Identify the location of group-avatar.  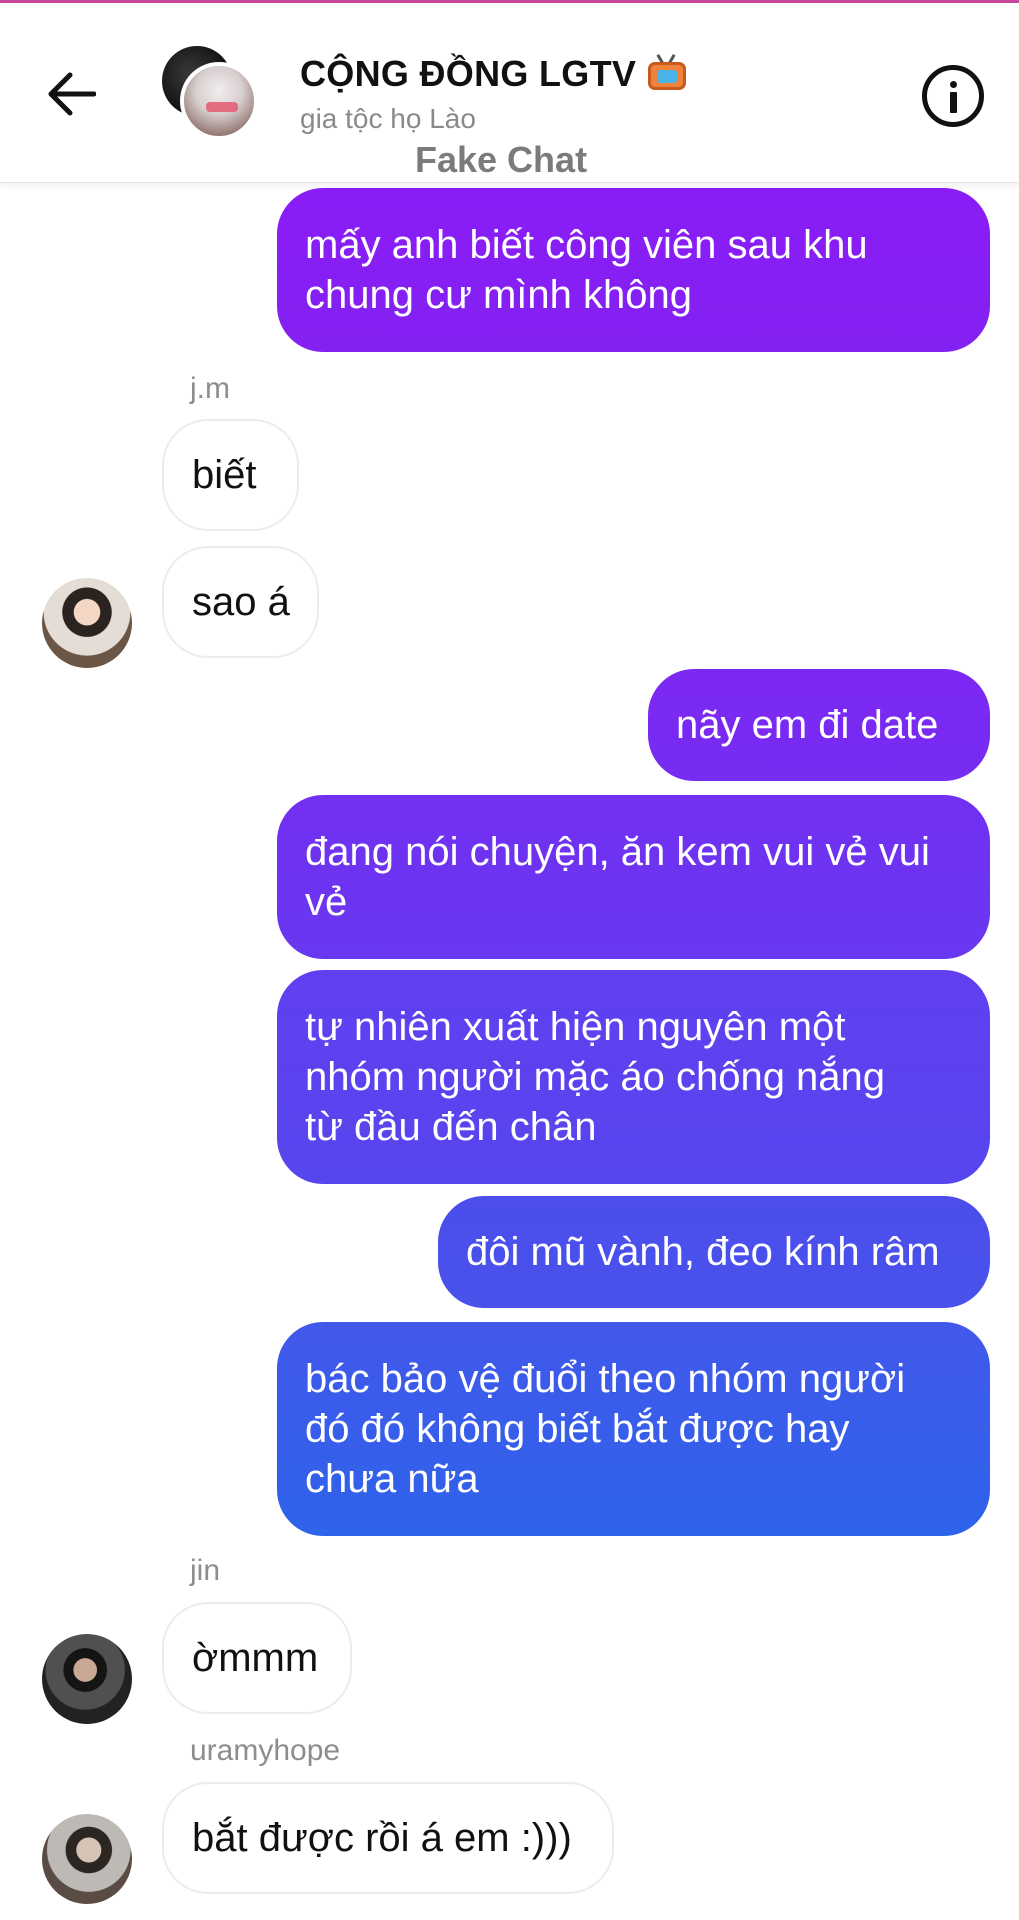
(212, 94).